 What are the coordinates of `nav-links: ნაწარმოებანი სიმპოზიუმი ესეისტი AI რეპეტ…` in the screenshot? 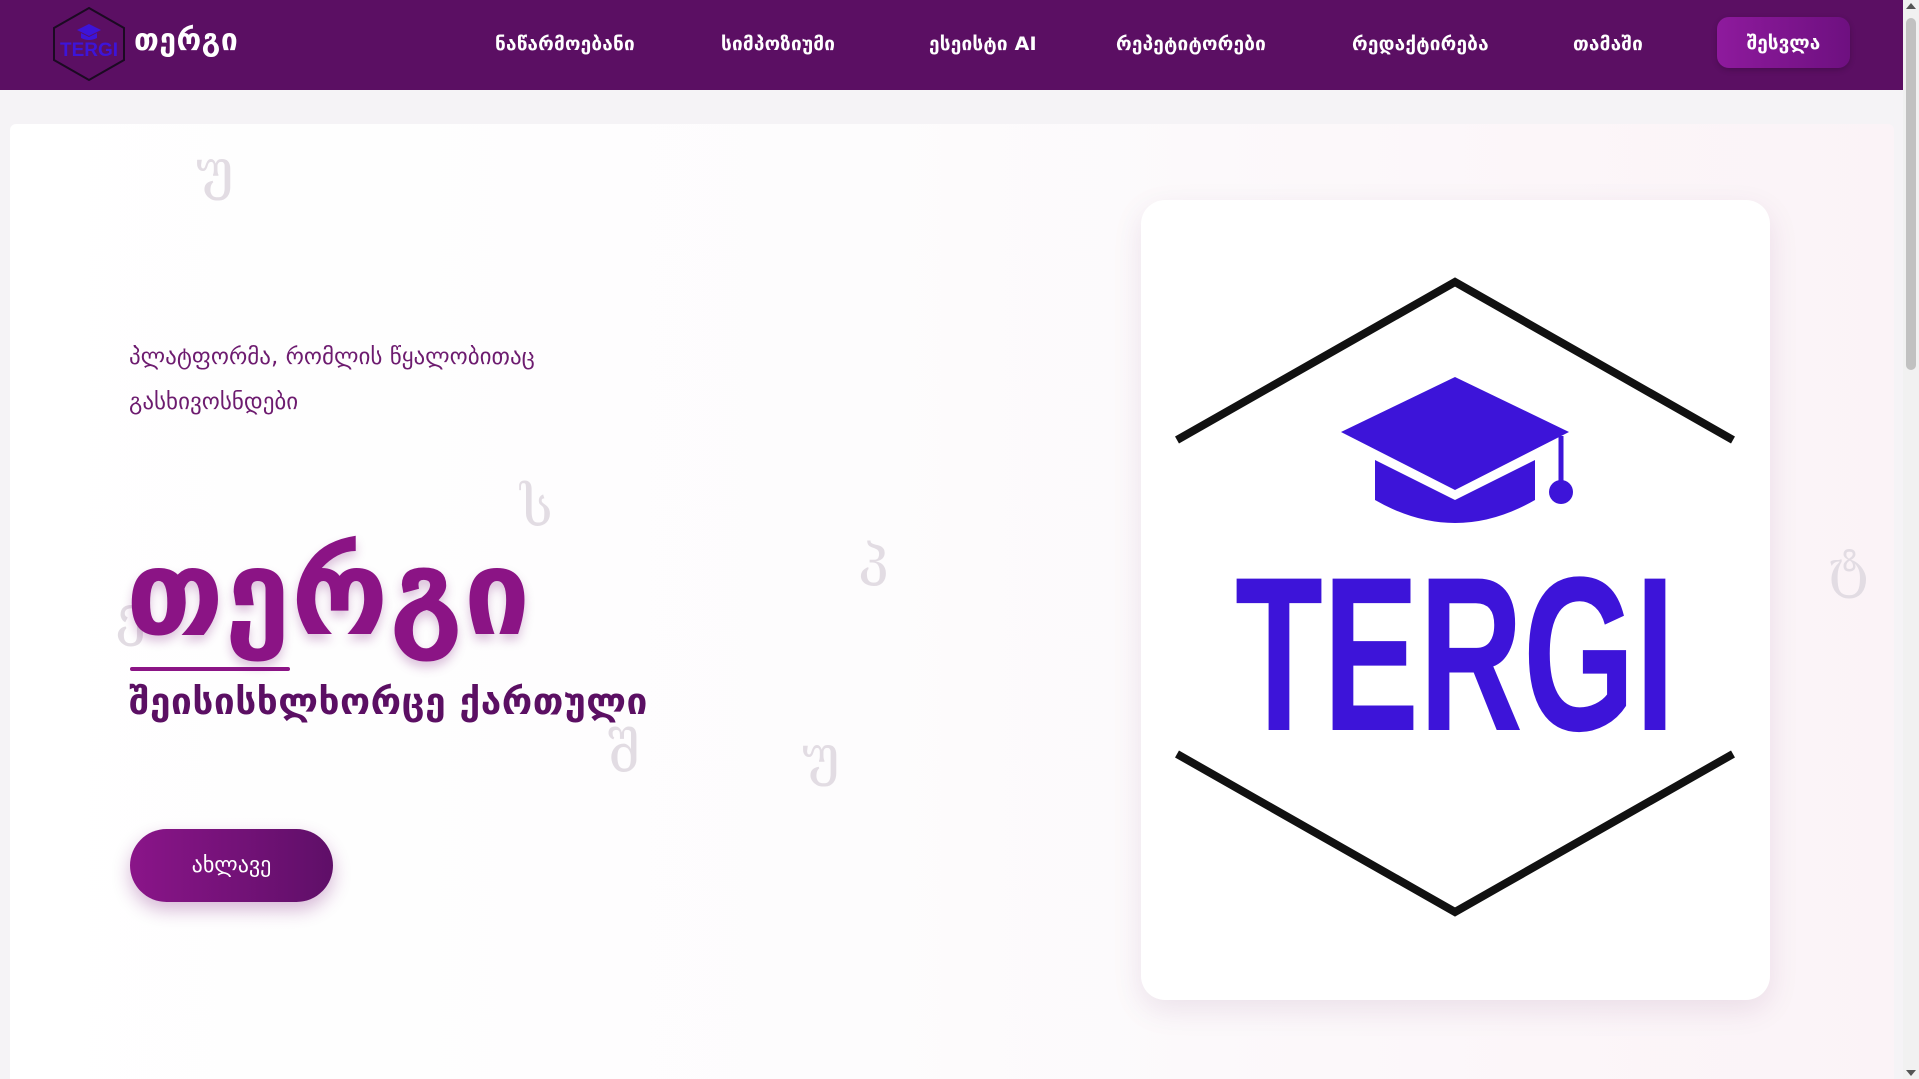 It's located at (951, 45).